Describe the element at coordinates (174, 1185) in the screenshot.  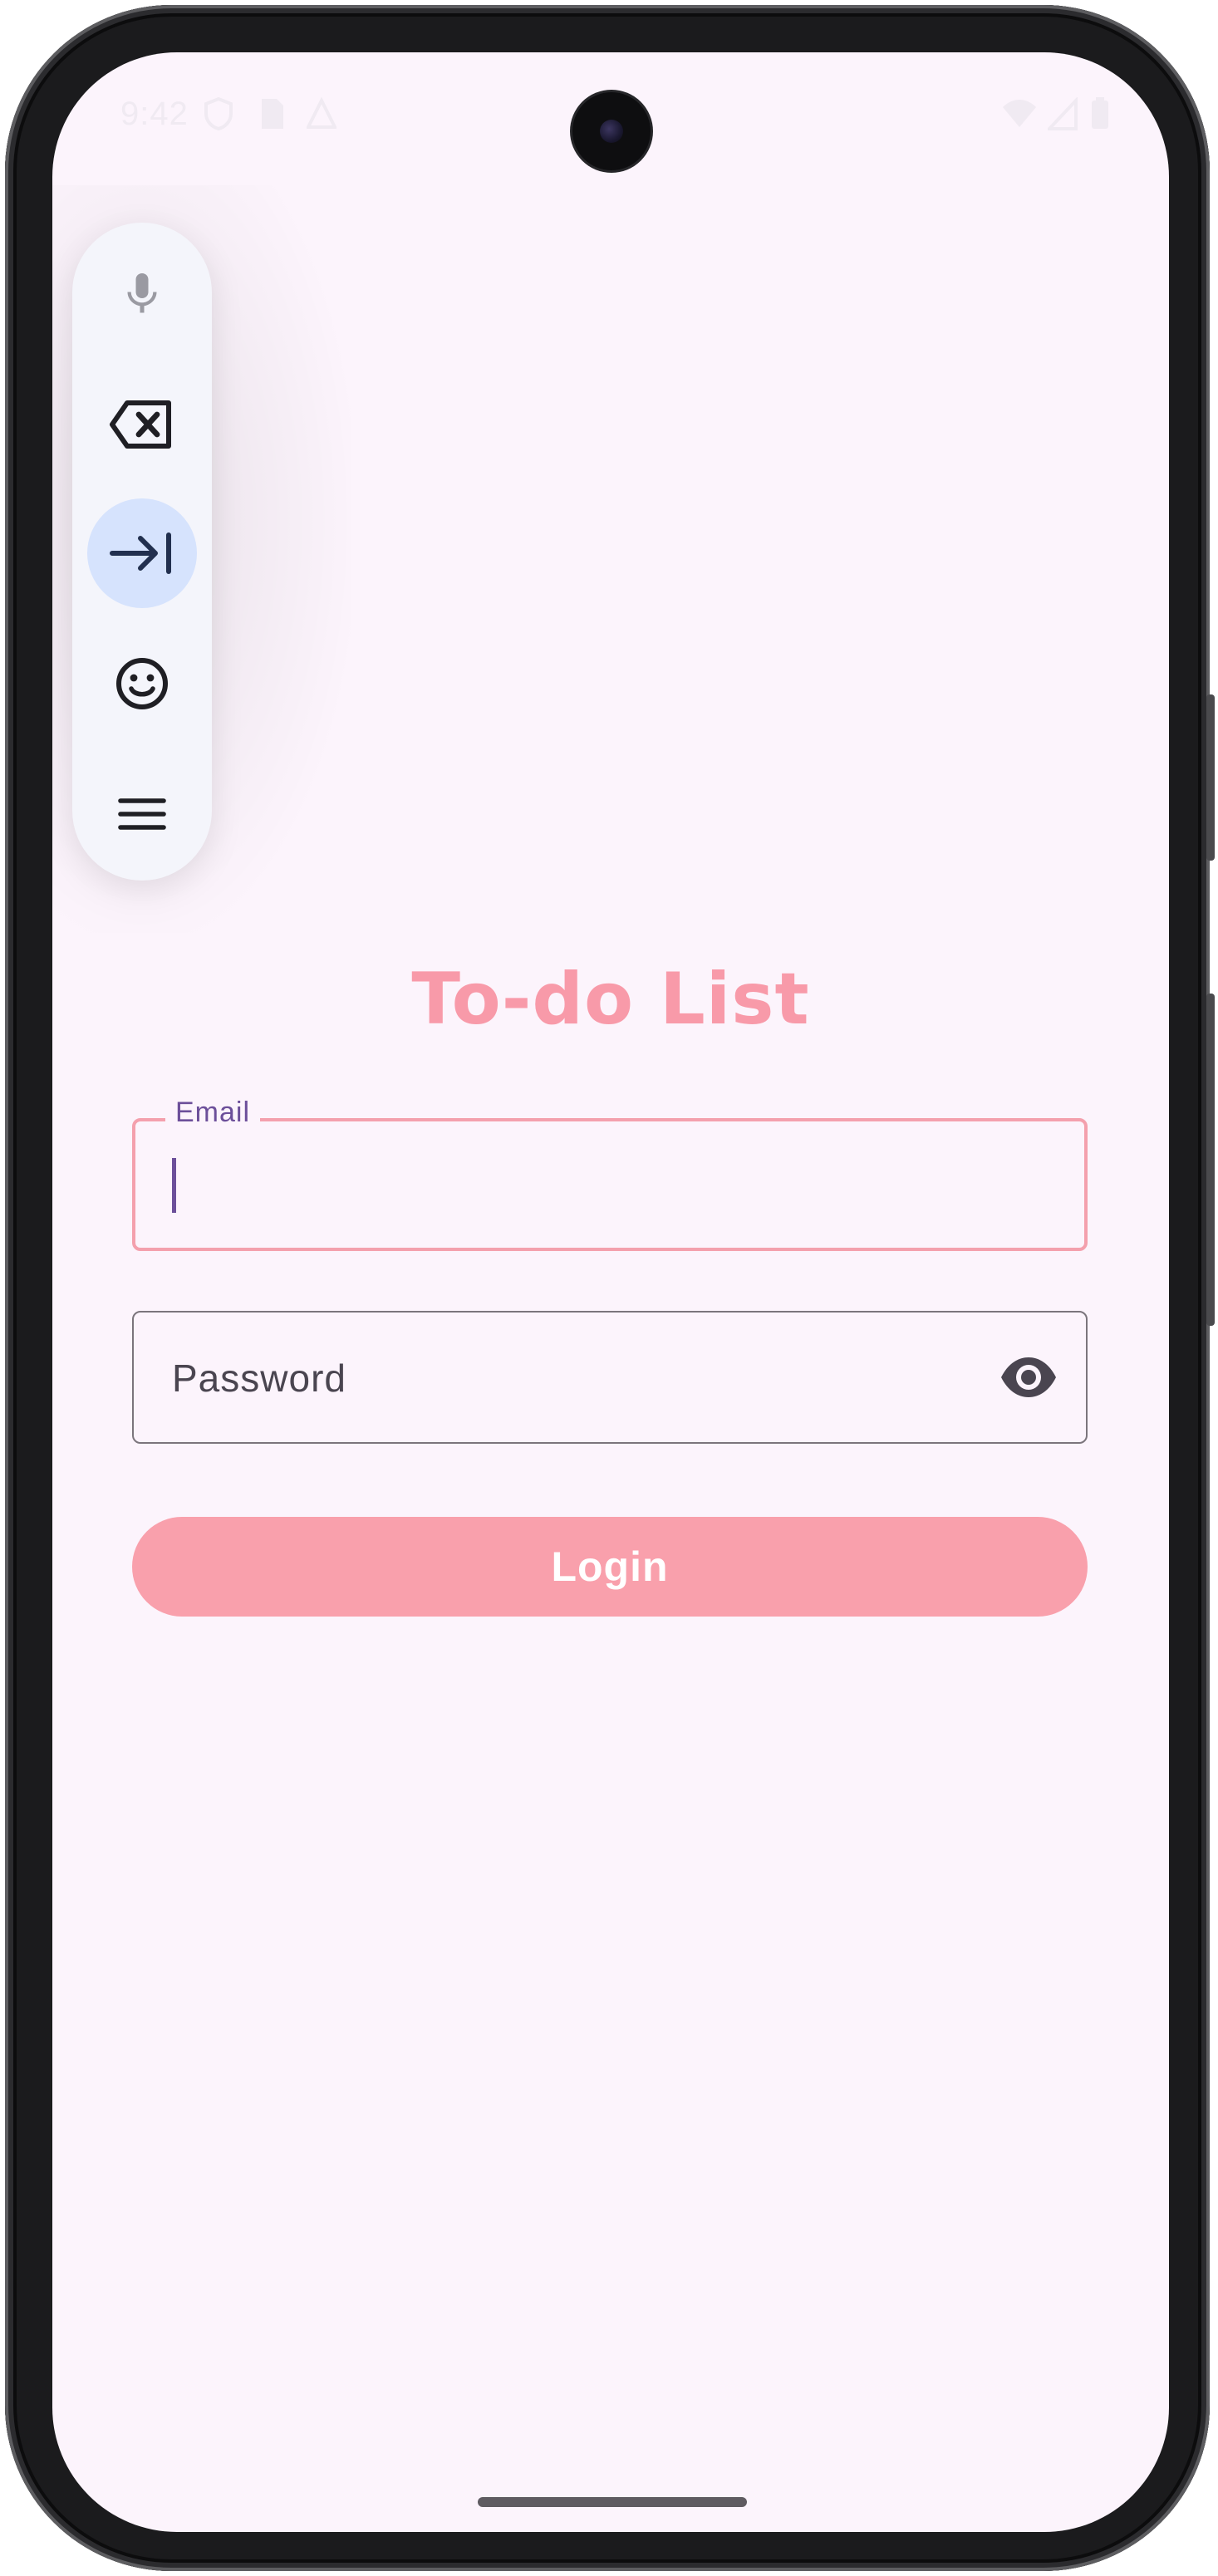
I see `text-cursor` at that location.